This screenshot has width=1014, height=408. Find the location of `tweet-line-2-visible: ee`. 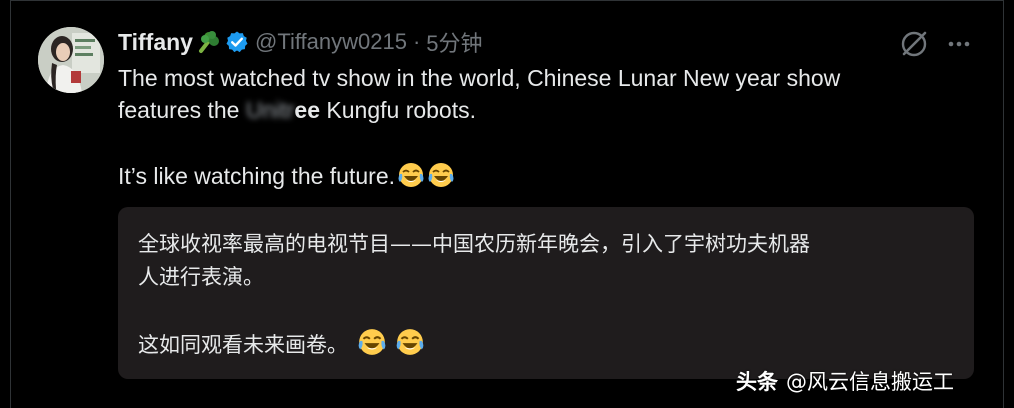

tweet-line-2-visible: ee is located at coordinates (307, 110).